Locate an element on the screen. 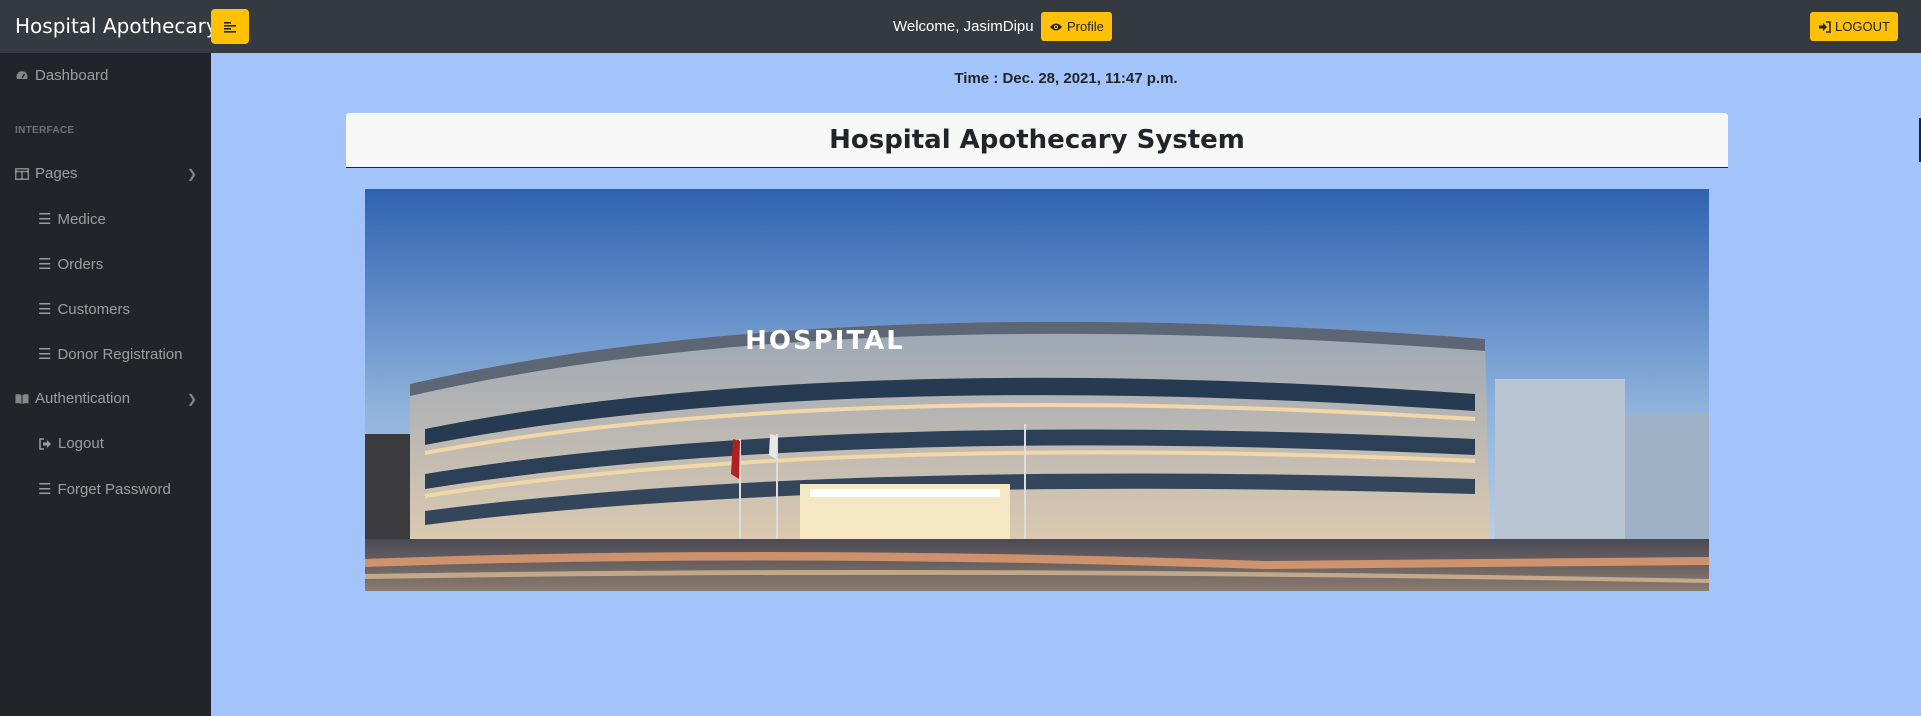  sidebar-item-forget-password: ☰ Forget Password is located at coordinates (104, 489).